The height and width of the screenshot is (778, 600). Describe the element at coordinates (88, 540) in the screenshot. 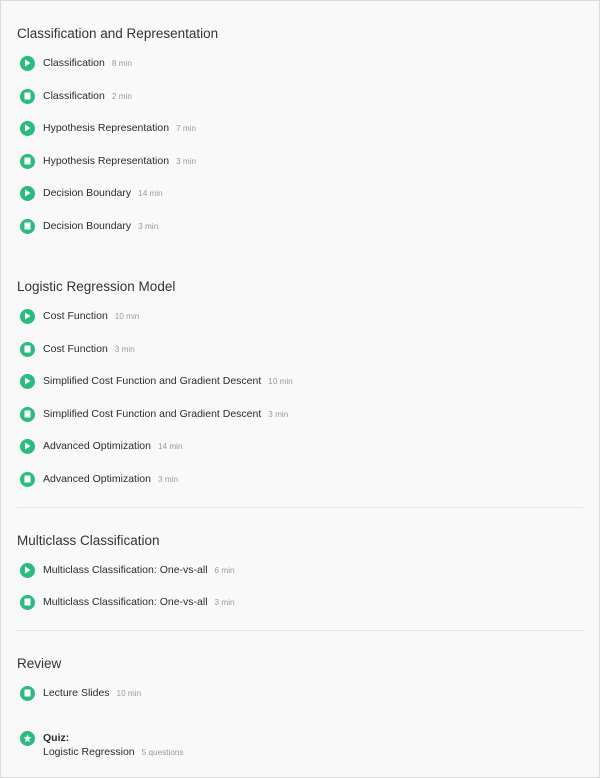

I see `section-title: Multiclass Classification` at that location.